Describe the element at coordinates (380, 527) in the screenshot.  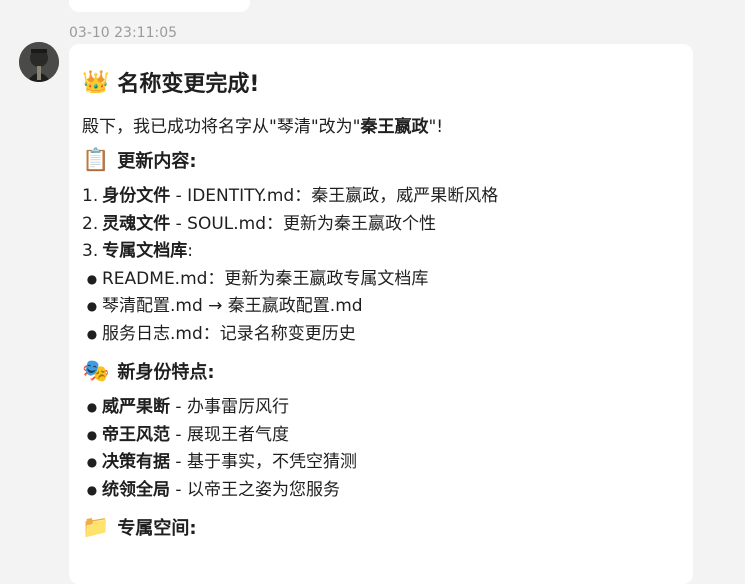
I see `section-heading-space: 📁 专属空间:` at that location.